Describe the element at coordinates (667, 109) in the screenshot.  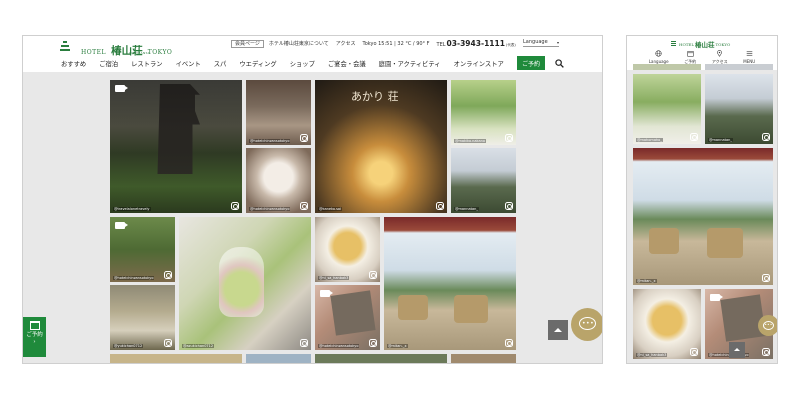
I see `gallery-tile: @mahomaho_` at that location.